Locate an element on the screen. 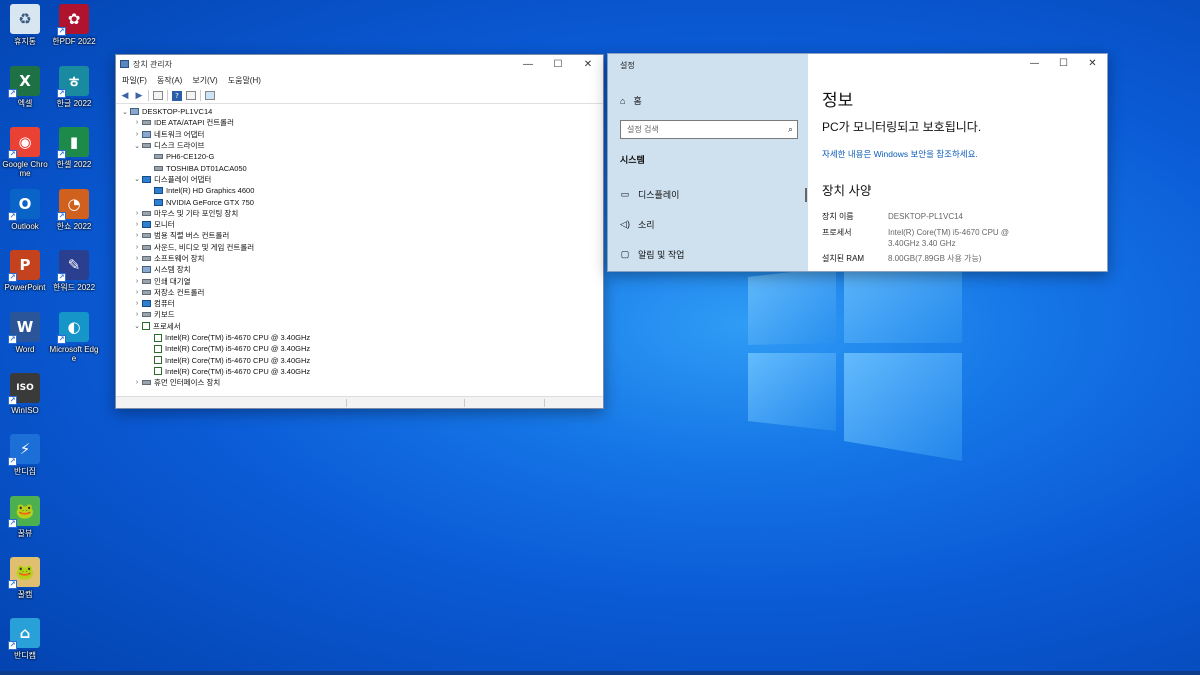  tree-node: › 네트워크 어댑터 is located at coordinates (359, 134).